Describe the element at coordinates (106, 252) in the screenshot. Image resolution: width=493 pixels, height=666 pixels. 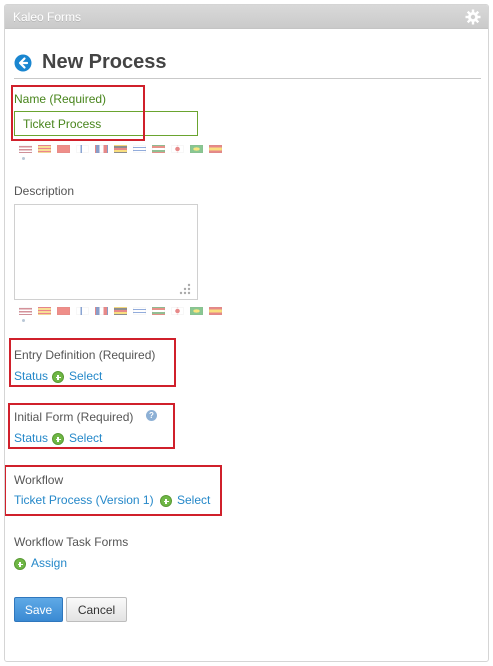
I see `description-textarea` at that location.